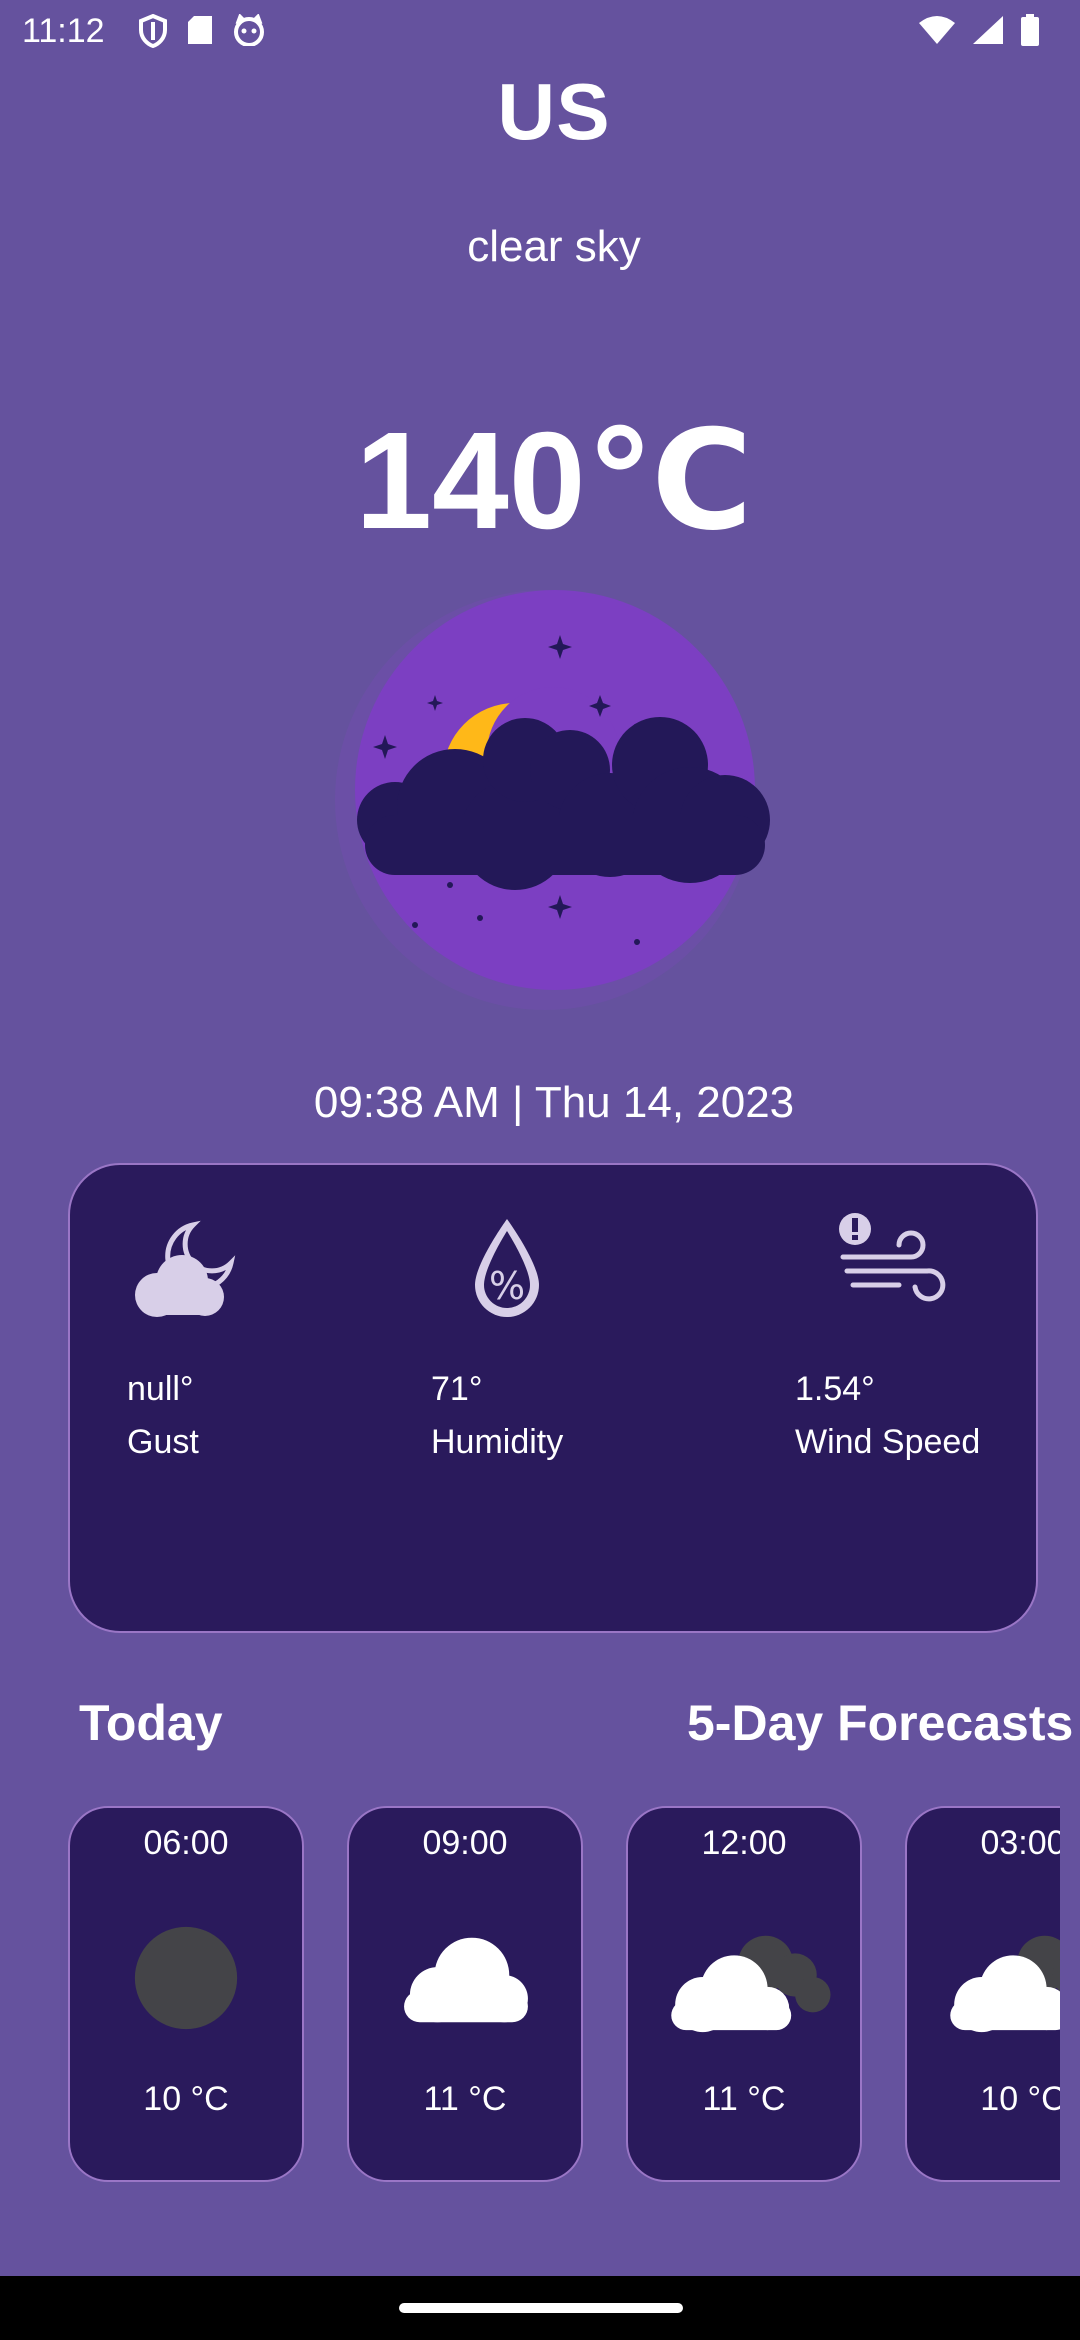 The height and width of the screenshot is (2340, 1080). What do you see at coordinates (185, 1268) in the screenshot?
I see `cloud-moon-icon` at bounding box center [185, 1268].